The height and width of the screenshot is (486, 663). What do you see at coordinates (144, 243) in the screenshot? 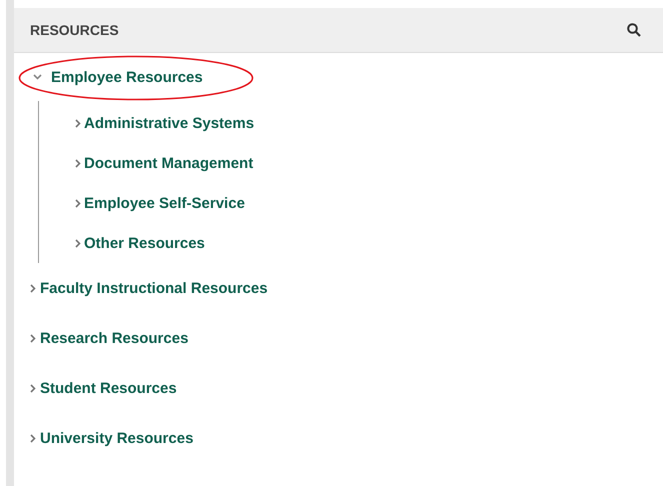
I see `tree-item: Other Resources` at bounding box center [144, 243].